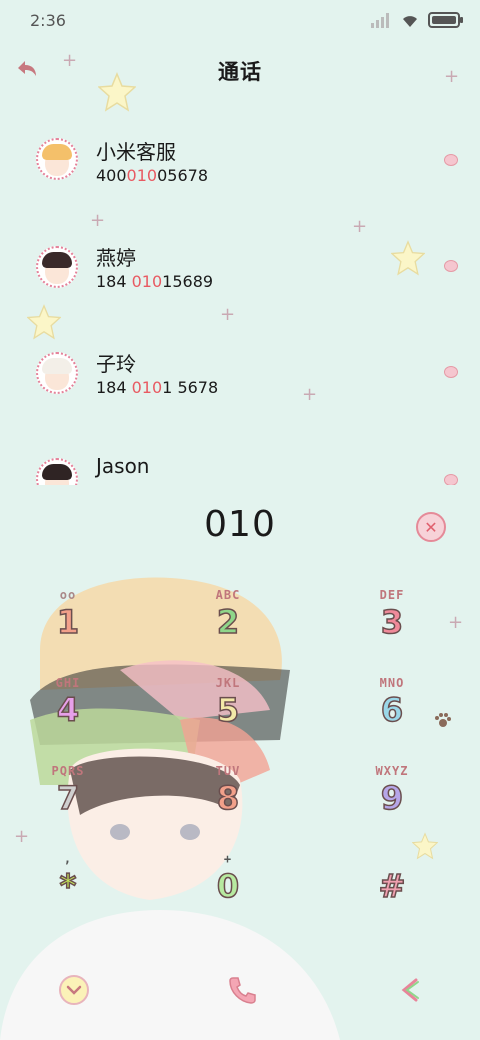  What do you see at coordinates (410, 21) in the screenshot?
I see `wifi-icon` at bounding box center [410, 21].